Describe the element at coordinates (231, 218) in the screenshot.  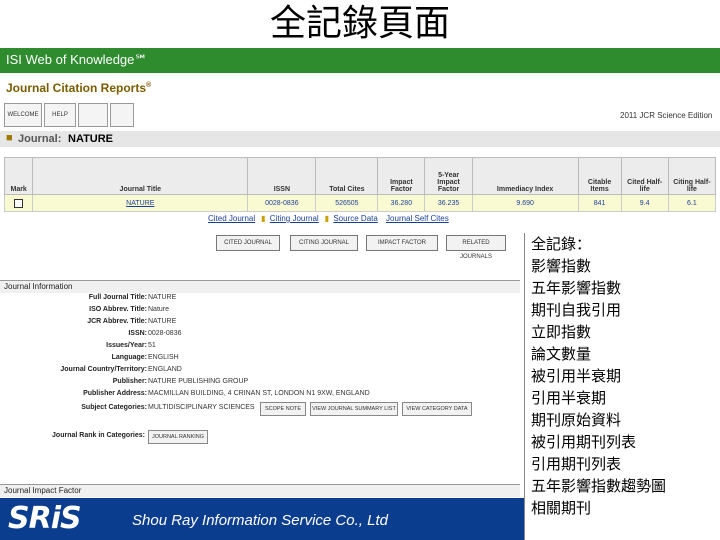
I see `cited-journal-link: Cited Journal` at that location.